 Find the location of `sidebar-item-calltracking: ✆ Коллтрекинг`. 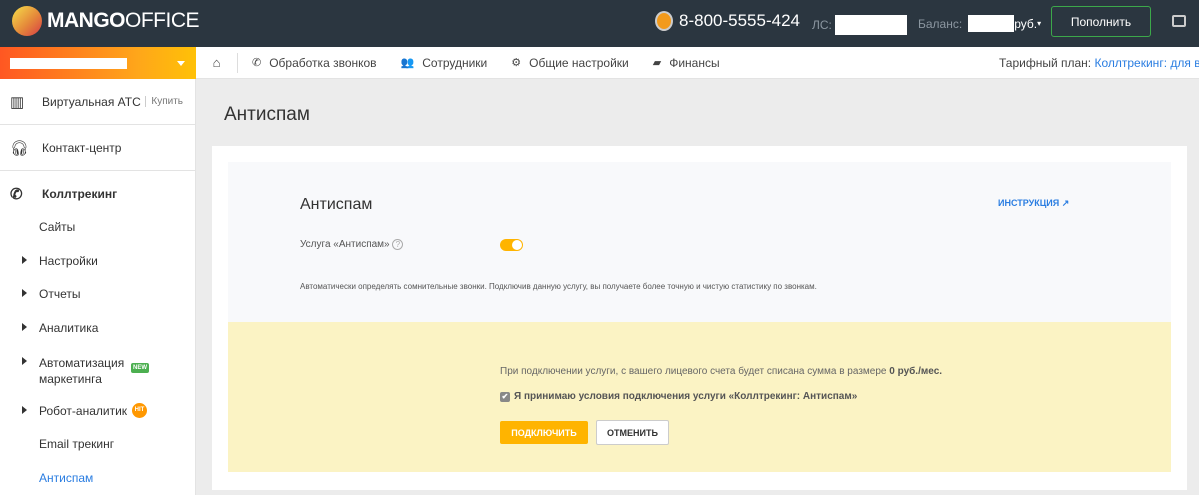

sidebar-item-calltracking: ✆ Коллтрекинг is located at coordinates (97, 194).